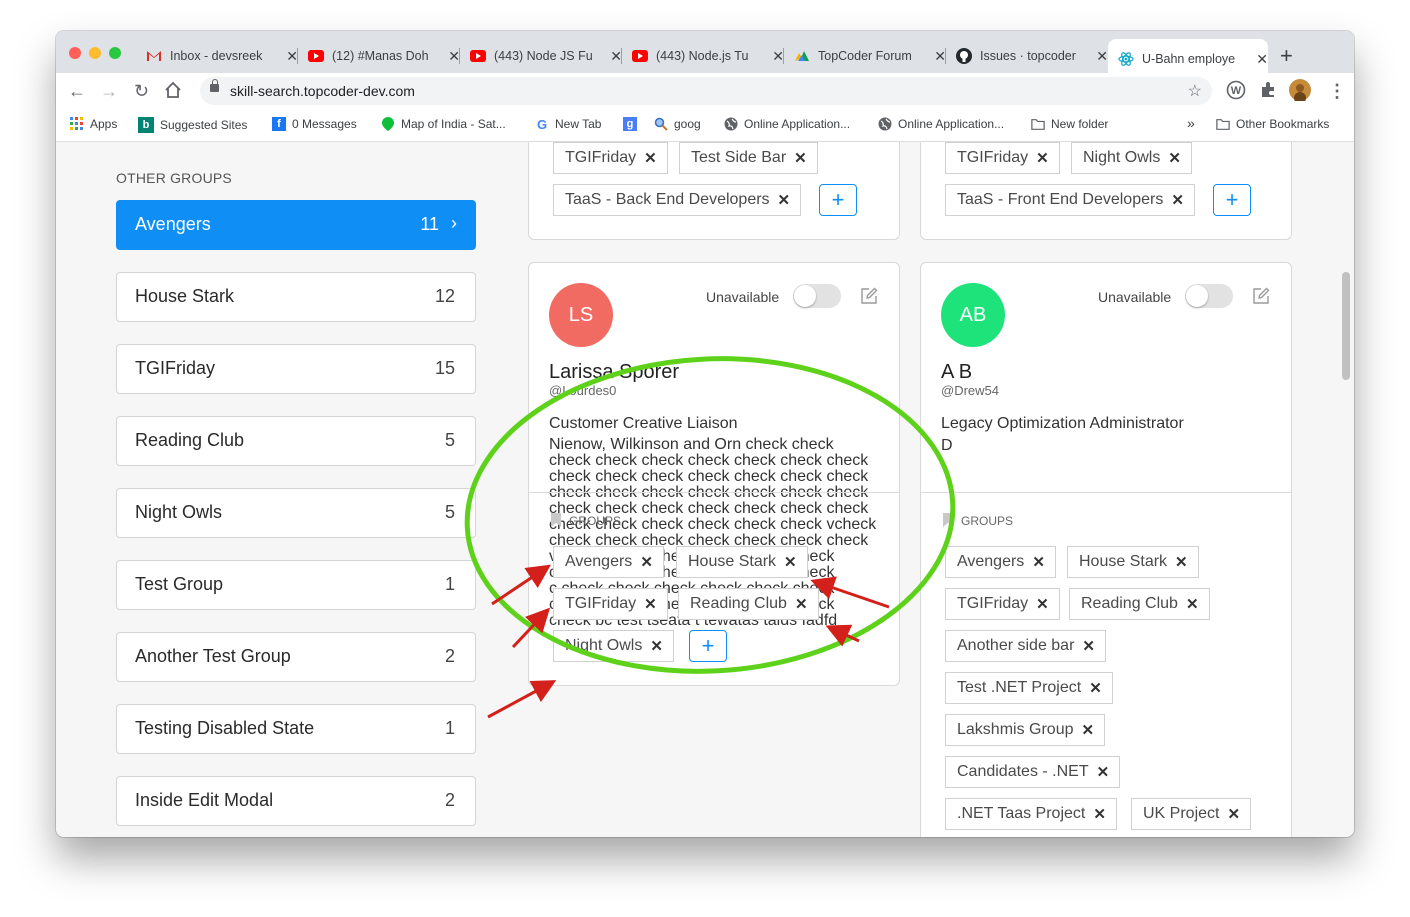  Describe the element at coordinates (677, 124) in the screenshot. I see `bookmark-goog: goog` at that location.